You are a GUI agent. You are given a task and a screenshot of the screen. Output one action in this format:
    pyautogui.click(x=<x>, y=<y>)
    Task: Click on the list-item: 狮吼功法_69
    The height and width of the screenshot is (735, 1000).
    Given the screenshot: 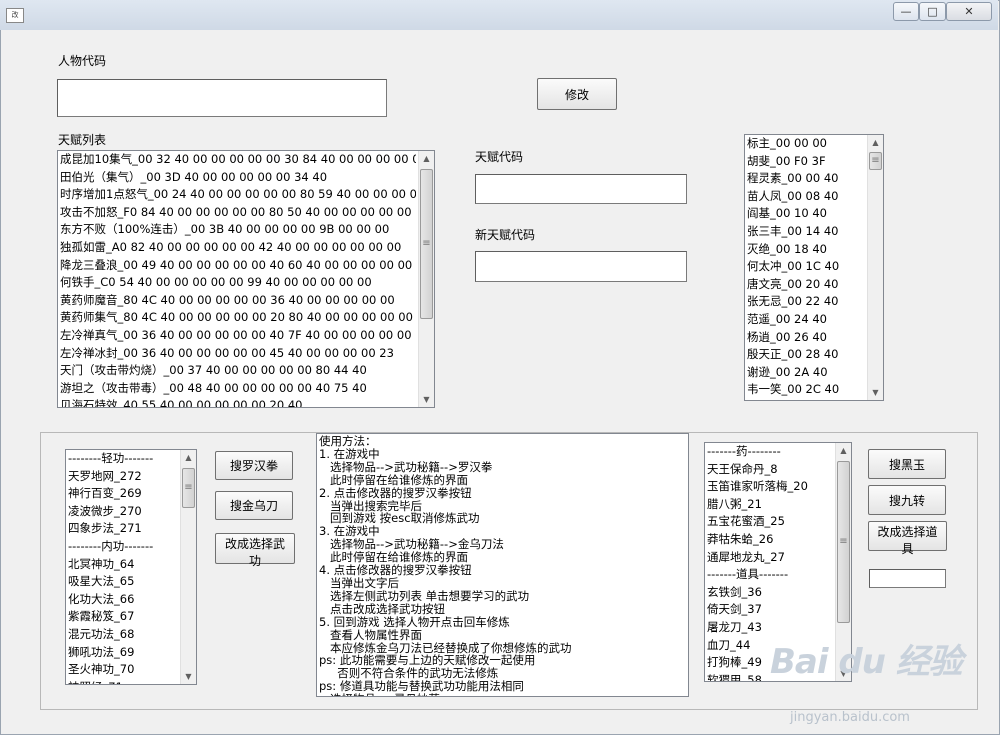 What is the action you would take?
    pyautogui.click(x=123, y=653)
    